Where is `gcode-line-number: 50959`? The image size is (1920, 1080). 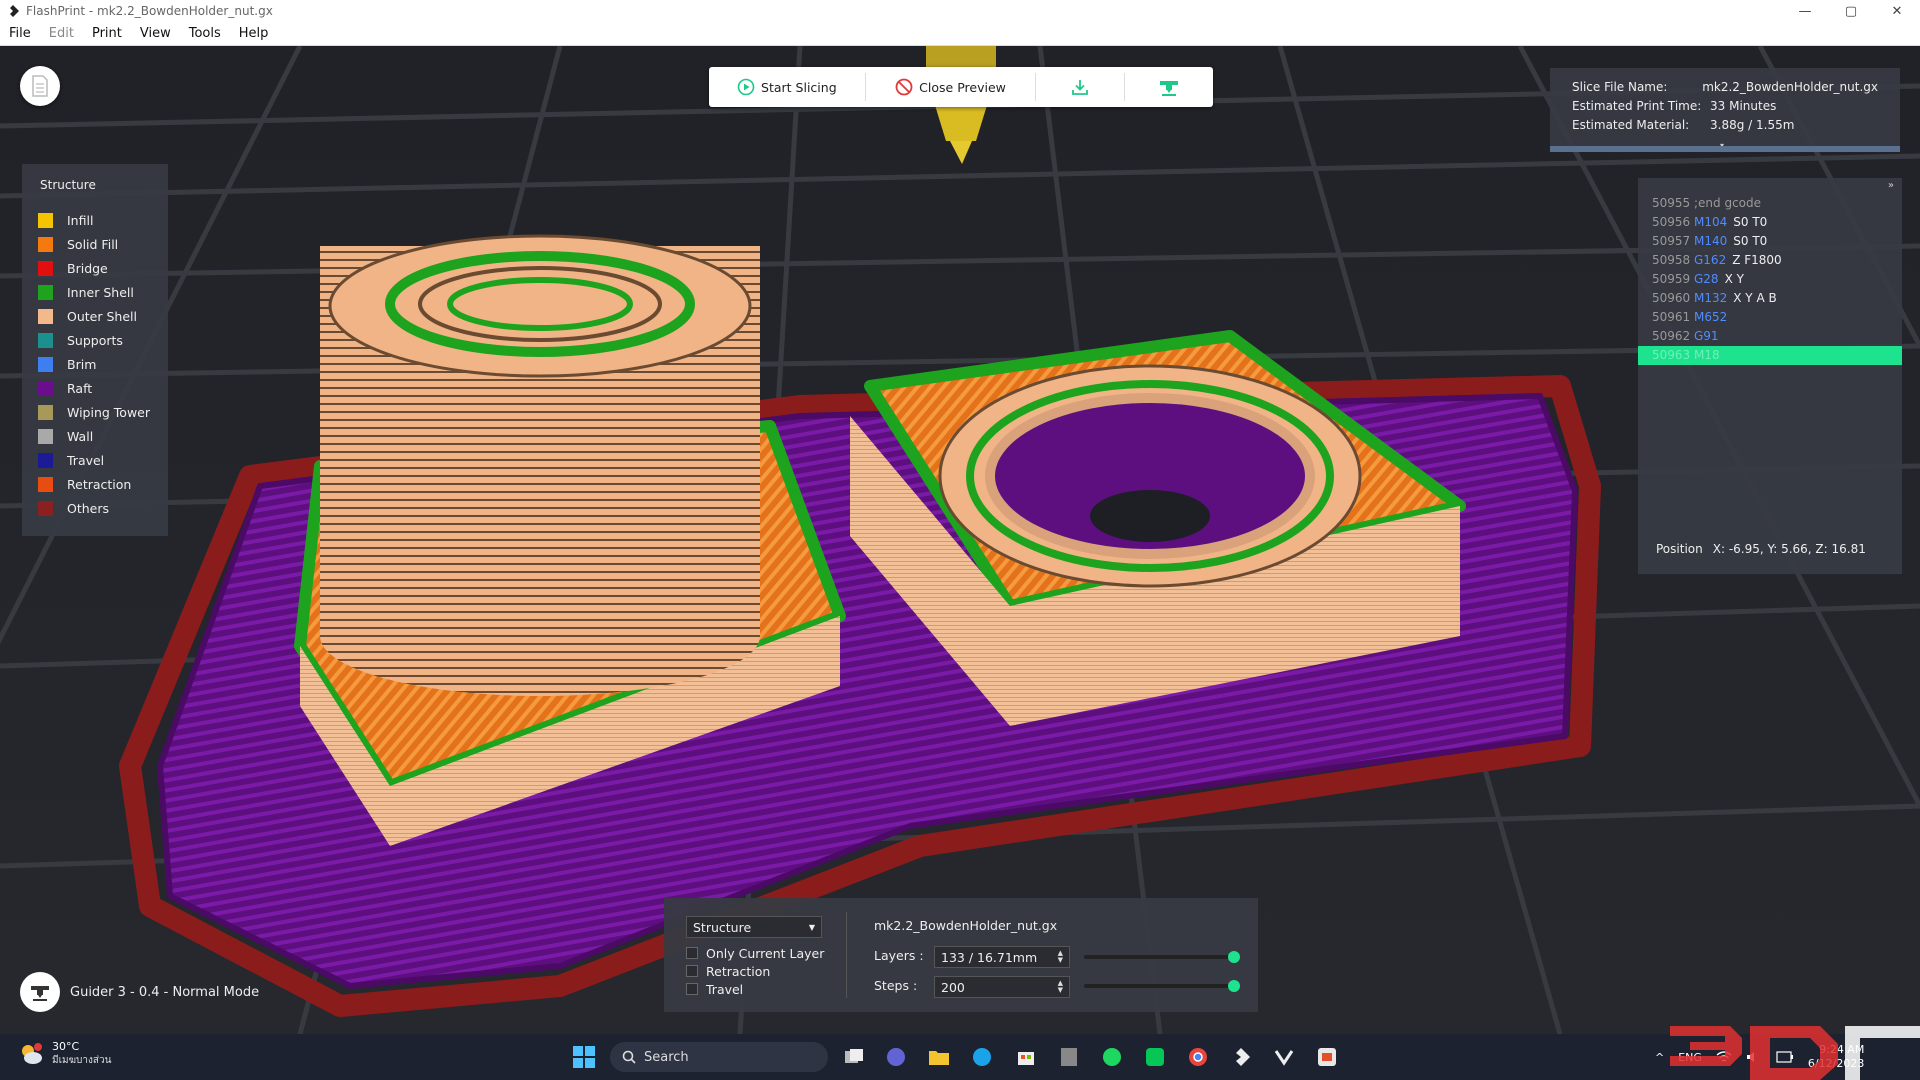
gcode-line-number: 50959 is located at coordinates (1671, 279).